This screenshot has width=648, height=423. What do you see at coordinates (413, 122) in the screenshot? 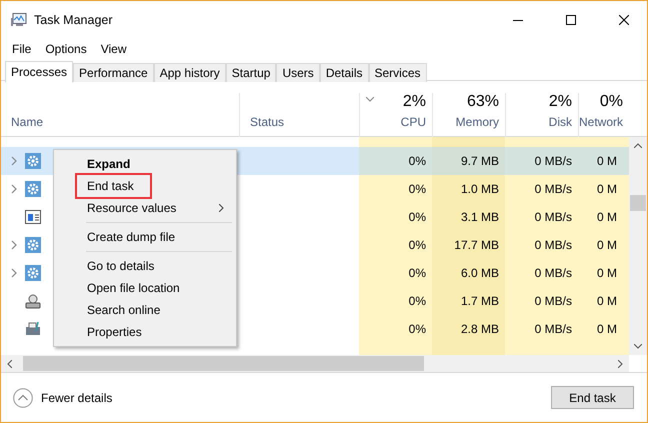
I see `column-header: CPU` at bounding box center [413, 122].